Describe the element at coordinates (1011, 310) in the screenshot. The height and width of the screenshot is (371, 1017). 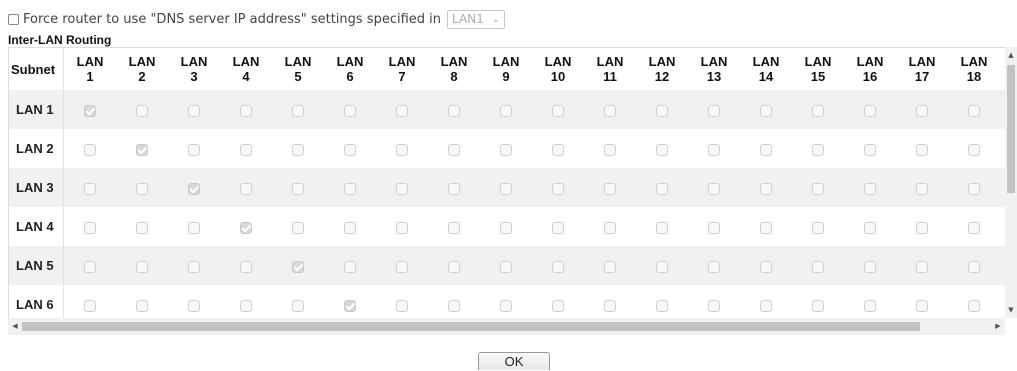
I see `scroll-down-icon: ▼` at that location.